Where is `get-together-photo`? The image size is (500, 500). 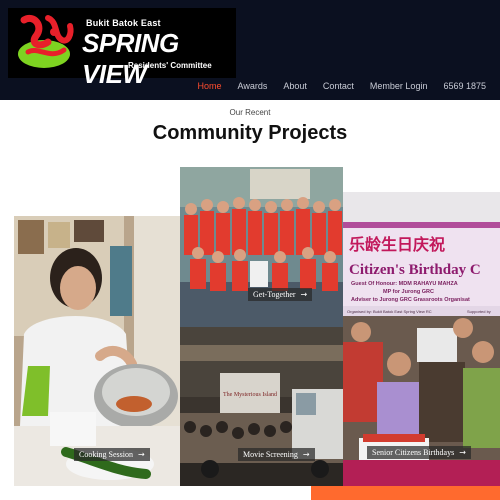 get-together-photo is located at coordinates (261, 247).